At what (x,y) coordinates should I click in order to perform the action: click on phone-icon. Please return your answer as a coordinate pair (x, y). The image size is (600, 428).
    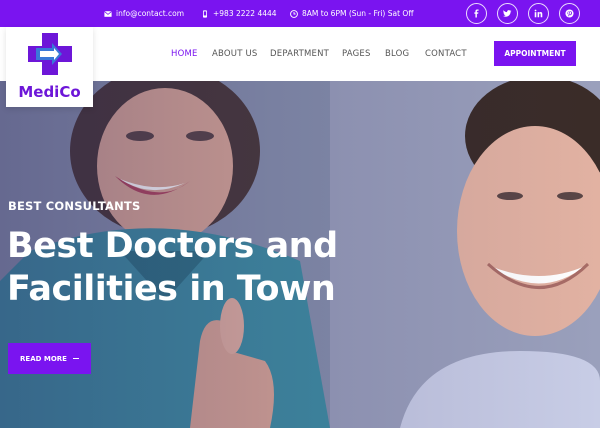
    Looking at the image, I should click on (205, 13).